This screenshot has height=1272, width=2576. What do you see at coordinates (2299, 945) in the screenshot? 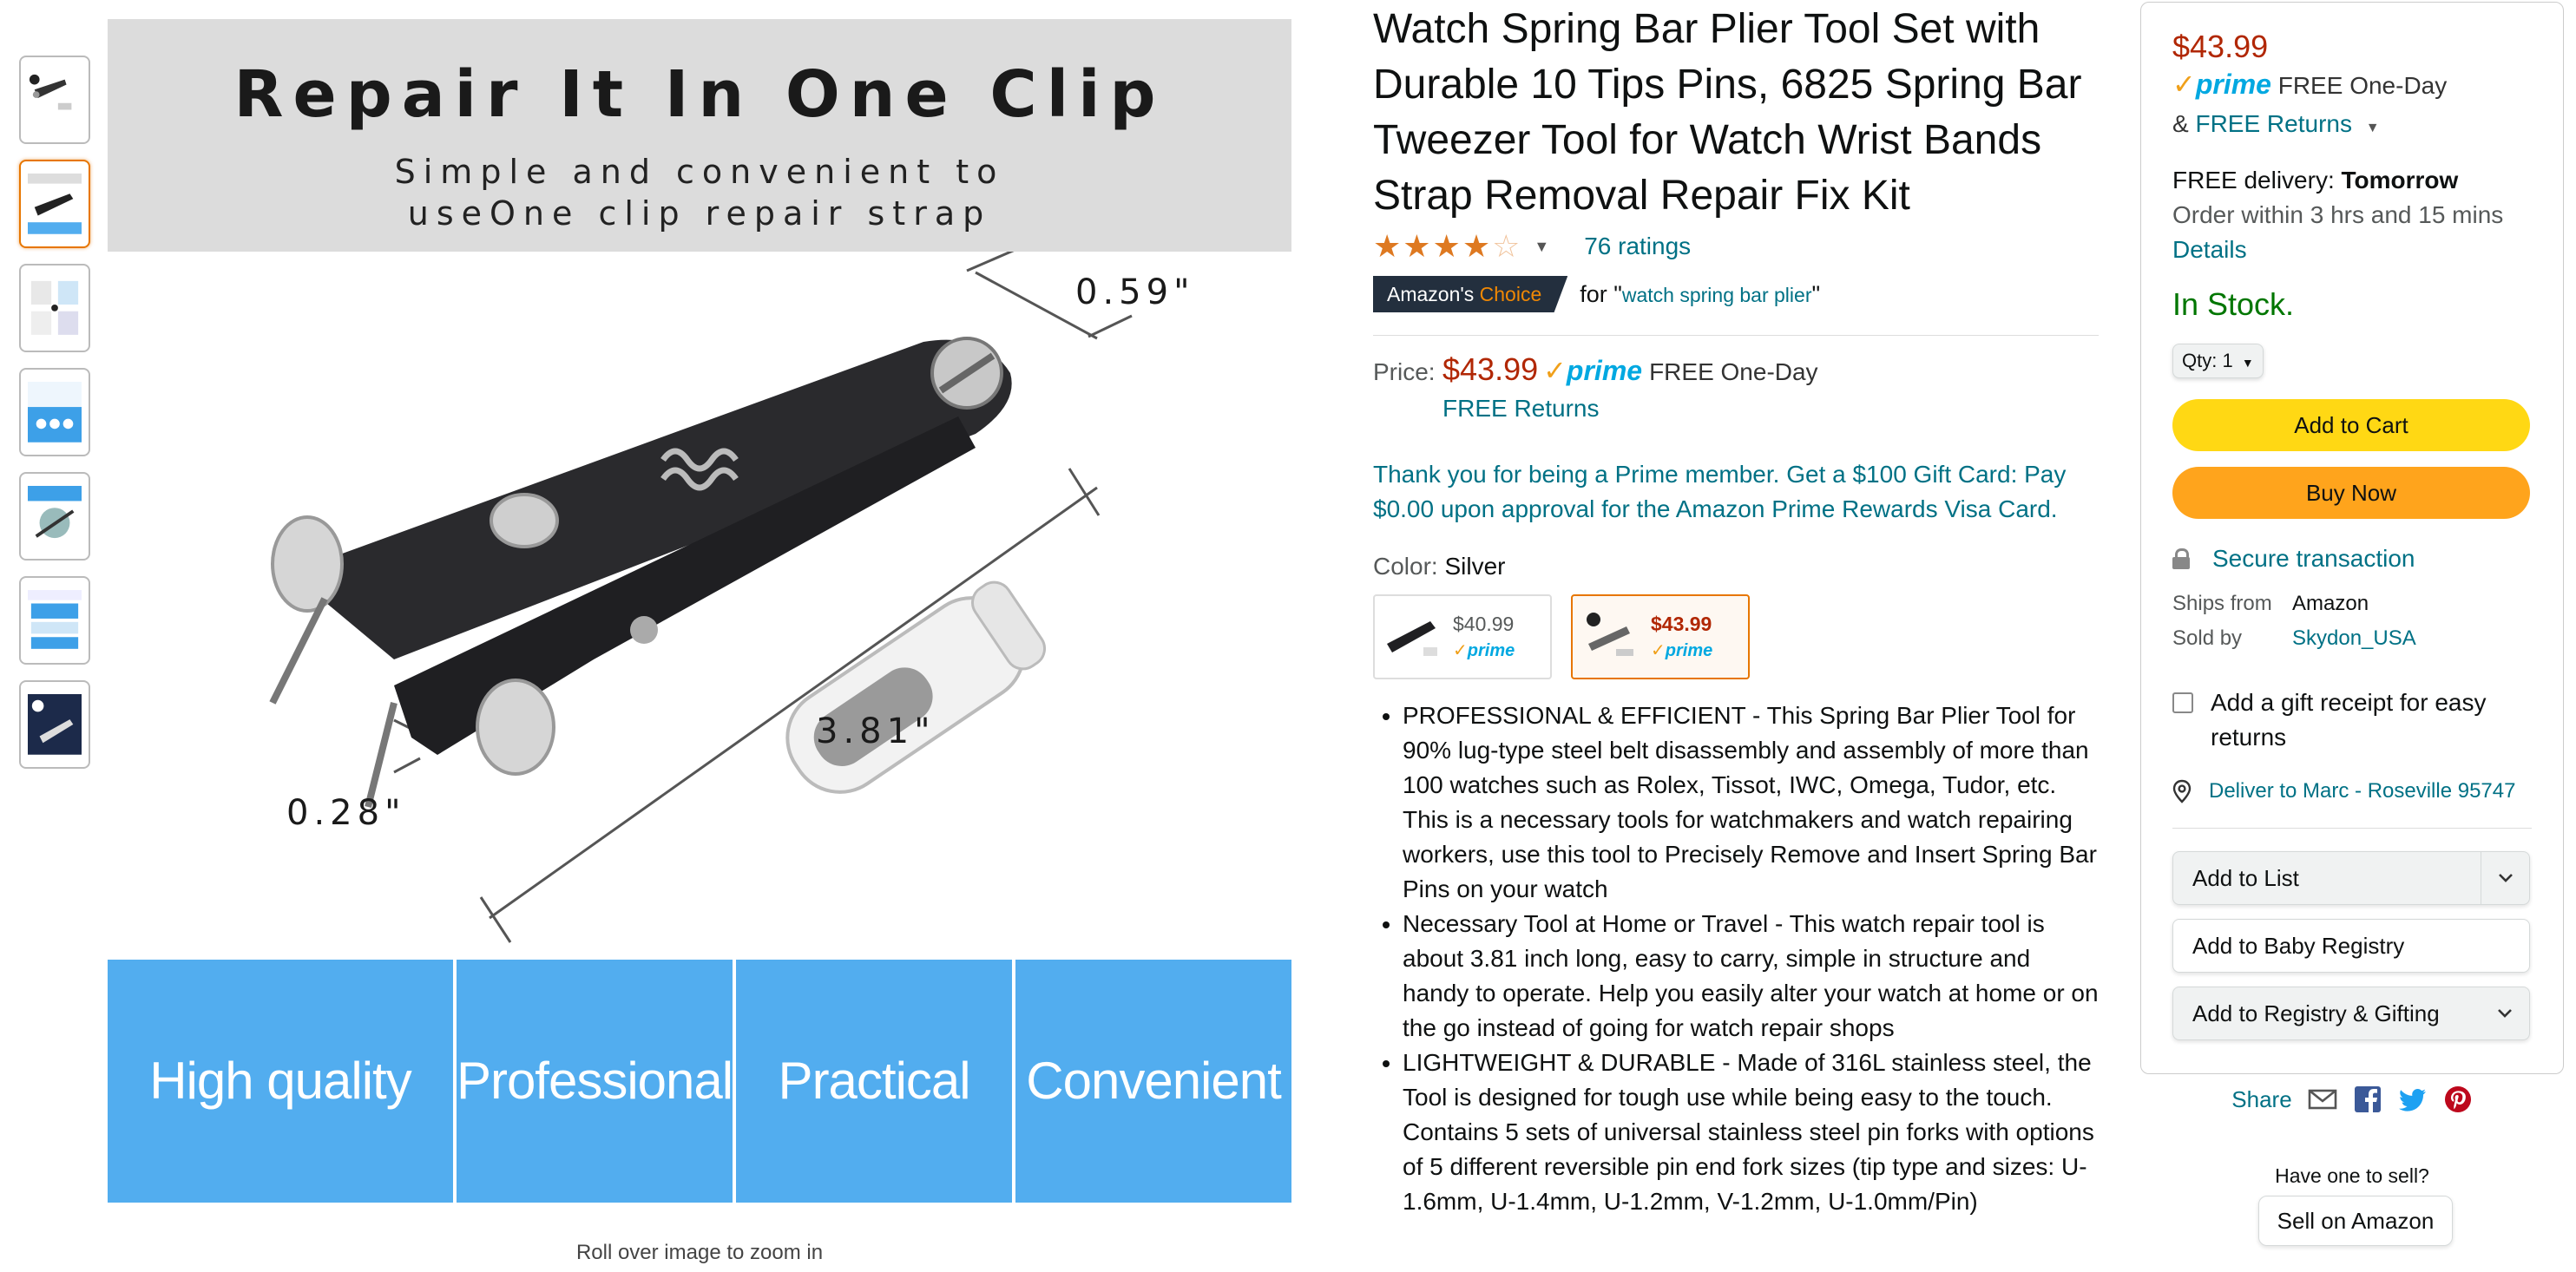
I see `add-to-baby-registry-label: Add to Baby Registry` at bounding box center [2299, 945].